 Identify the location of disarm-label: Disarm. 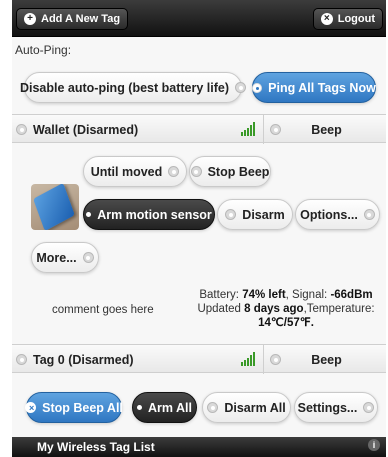
(263, 214).